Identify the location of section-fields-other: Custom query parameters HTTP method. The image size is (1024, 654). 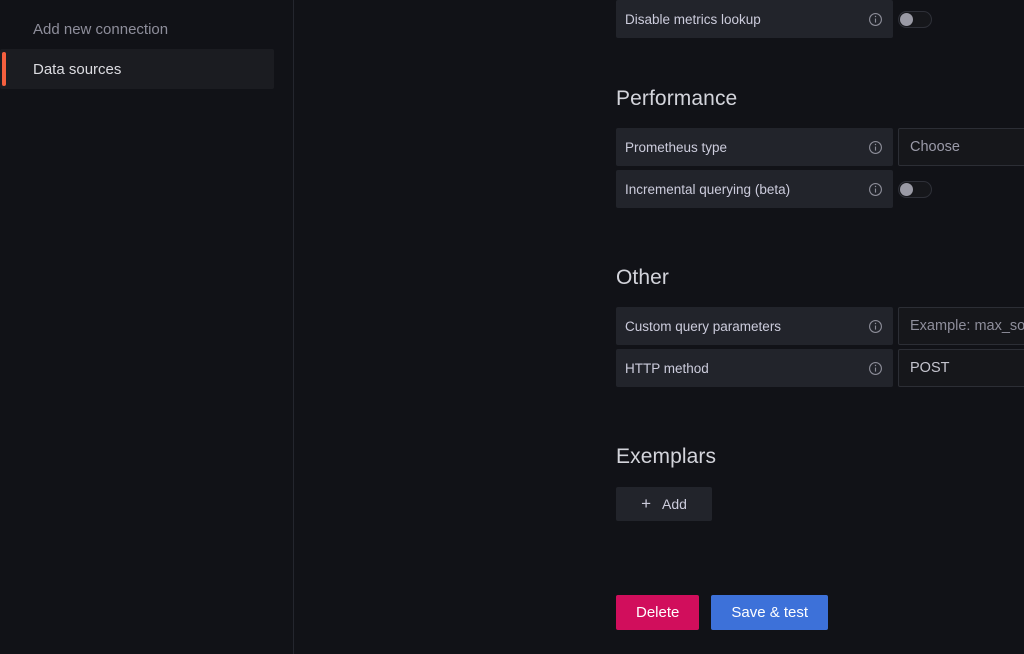
(820, 349).